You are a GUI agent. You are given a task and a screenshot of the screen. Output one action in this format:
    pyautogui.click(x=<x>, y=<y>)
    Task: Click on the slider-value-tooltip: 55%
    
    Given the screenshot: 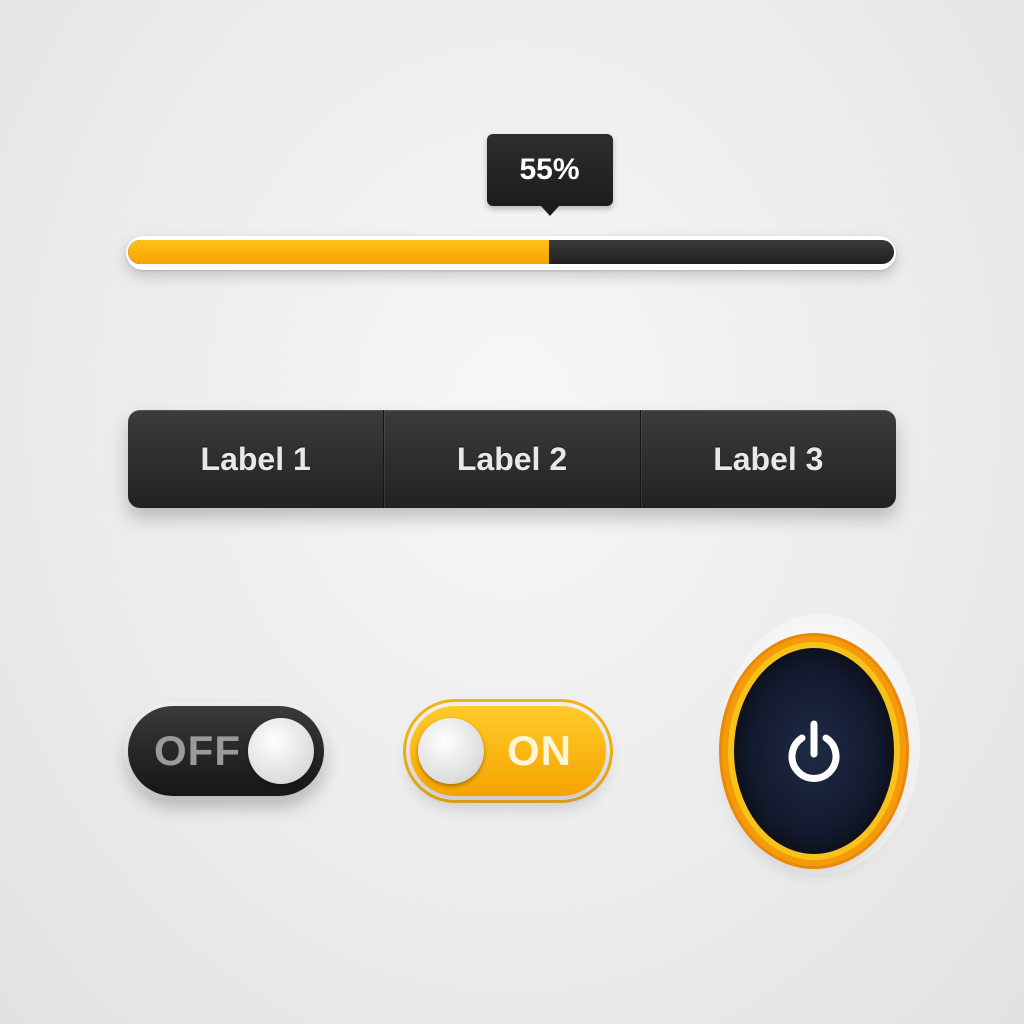 What is the action you would take?
    pyautogui.click(x=549, y=175)
    